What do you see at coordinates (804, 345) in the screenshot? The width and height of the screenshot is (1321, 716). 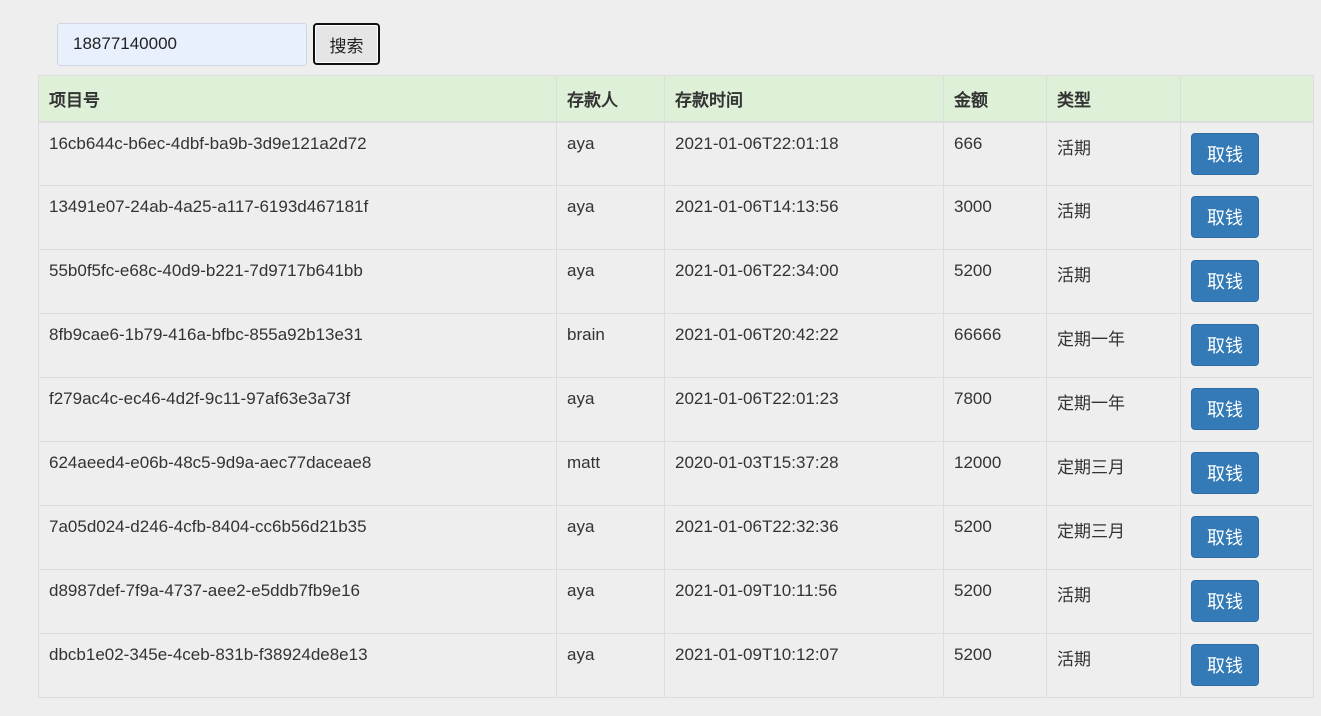 I see `deposit-time-cell: 2021-01-06T20:42:22` at bounding box center [804, 345].